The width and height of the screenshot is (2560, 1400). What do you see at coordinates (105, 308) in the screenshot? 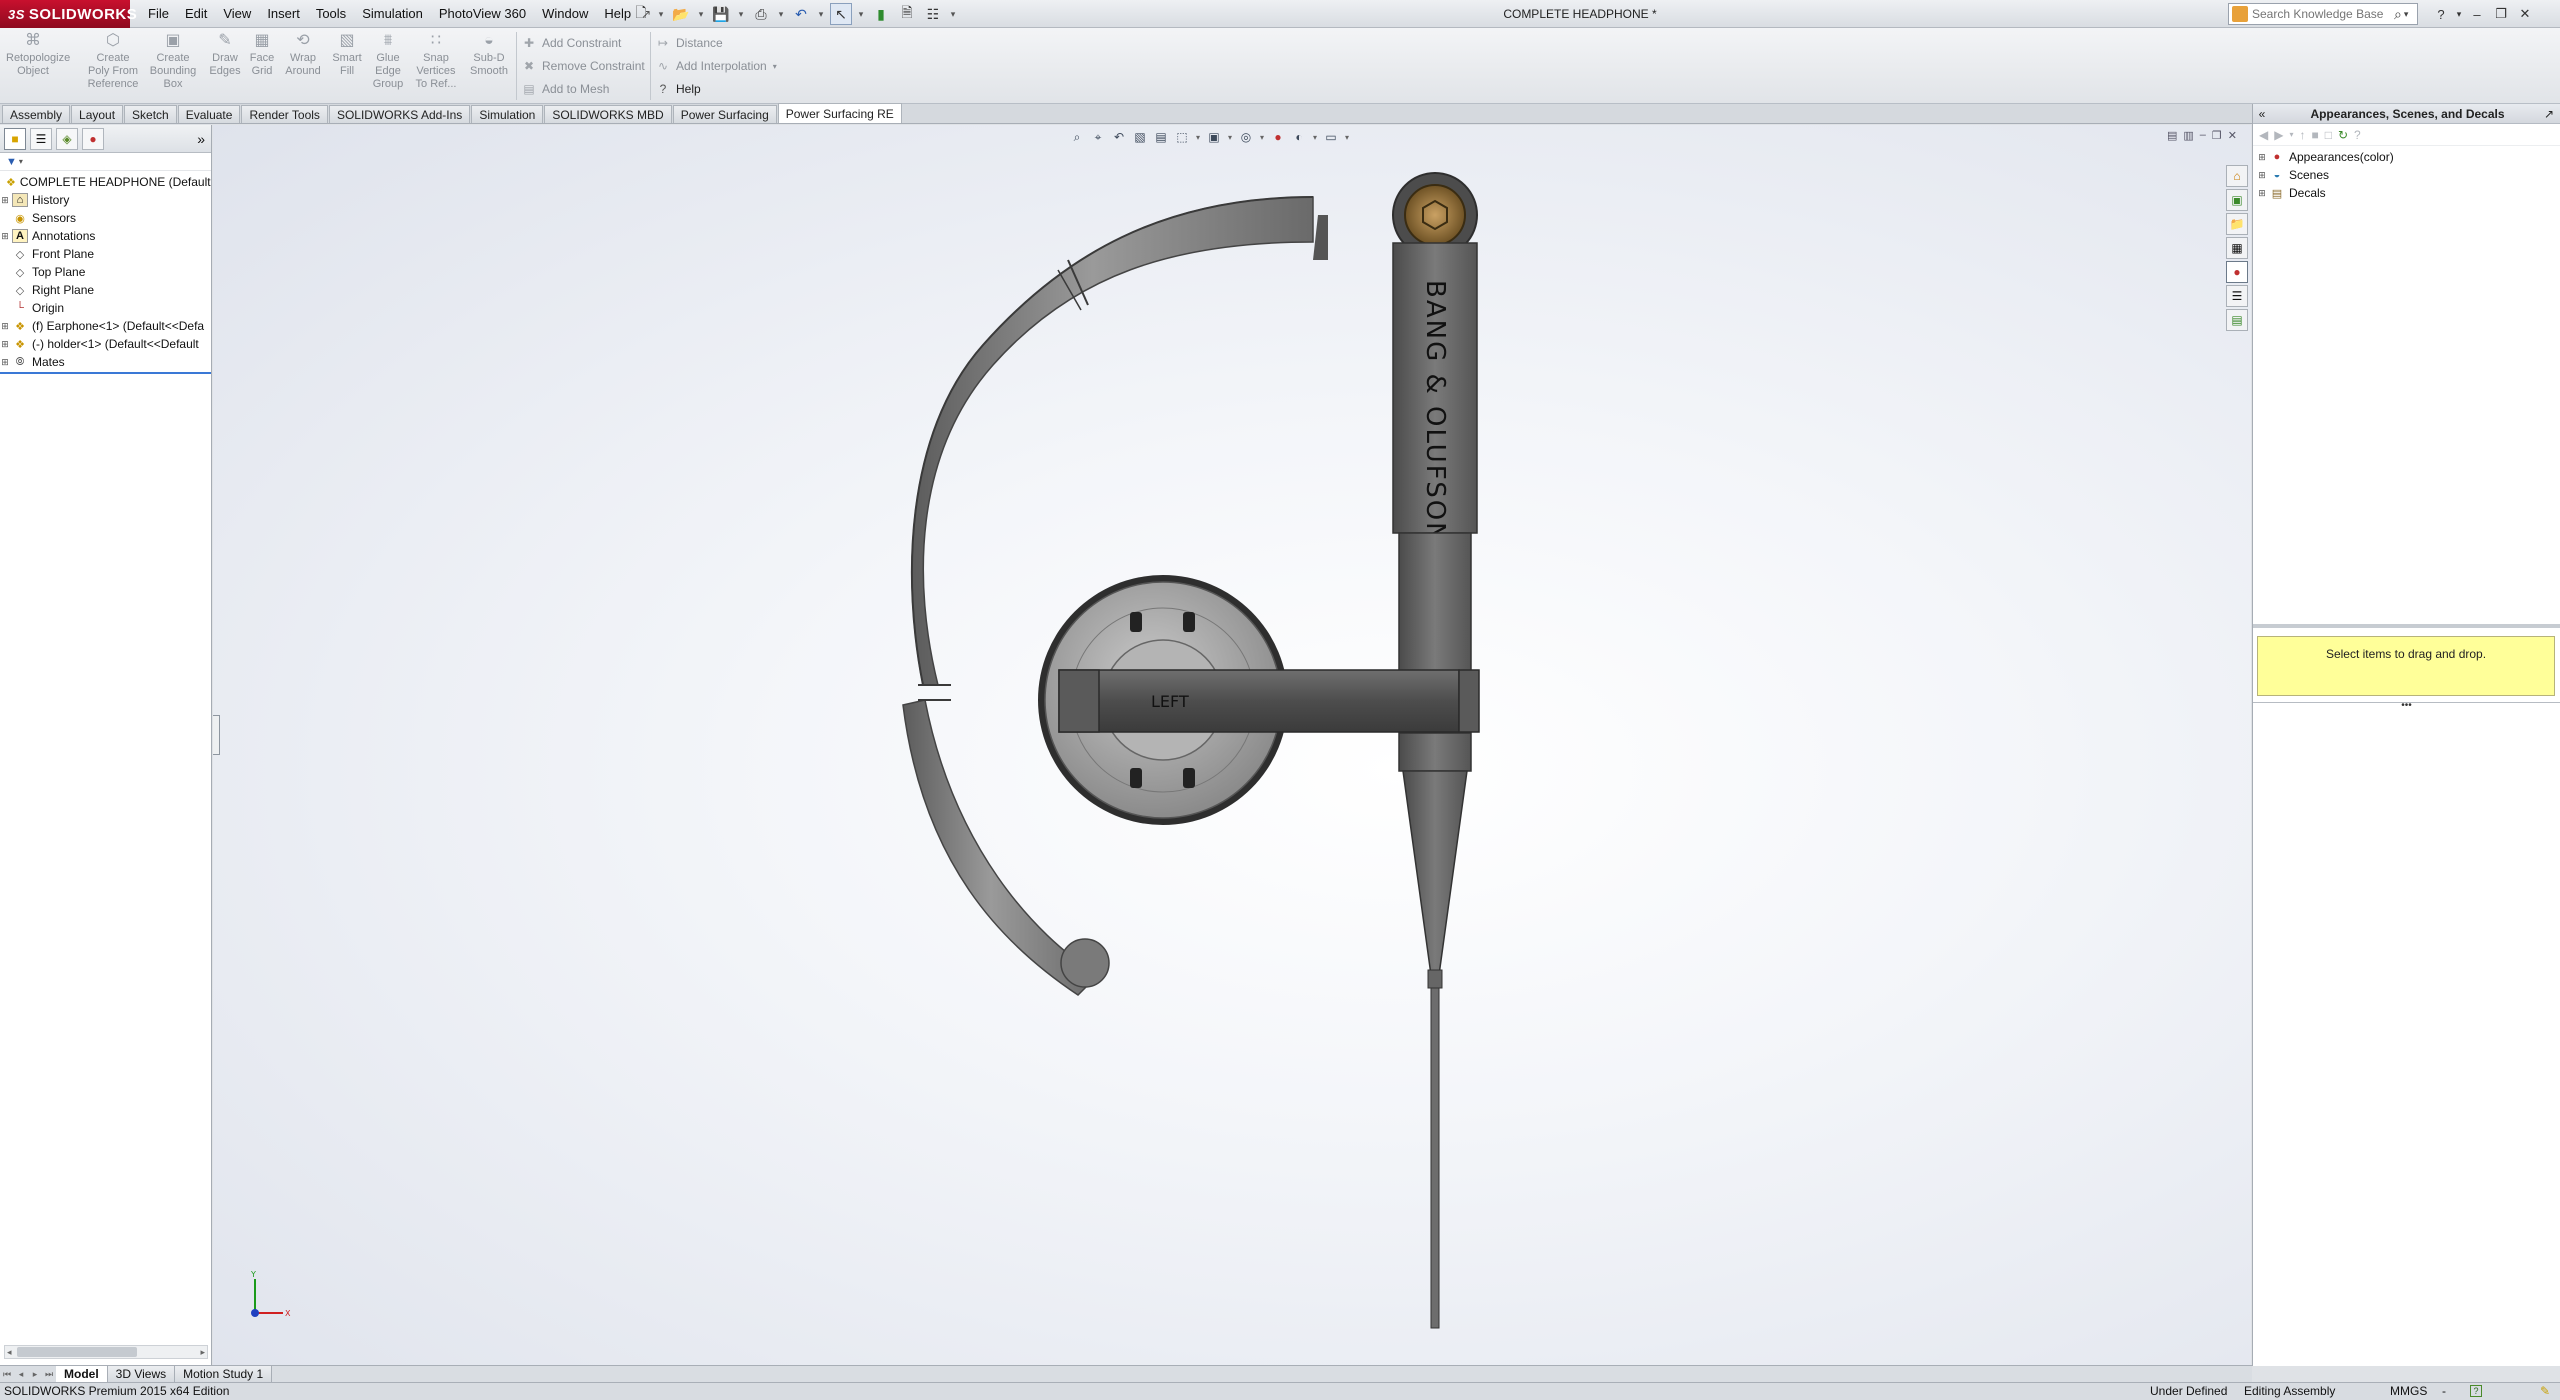
I see `tree-item-origin: └ Origin` at bounding box center [105, 308].